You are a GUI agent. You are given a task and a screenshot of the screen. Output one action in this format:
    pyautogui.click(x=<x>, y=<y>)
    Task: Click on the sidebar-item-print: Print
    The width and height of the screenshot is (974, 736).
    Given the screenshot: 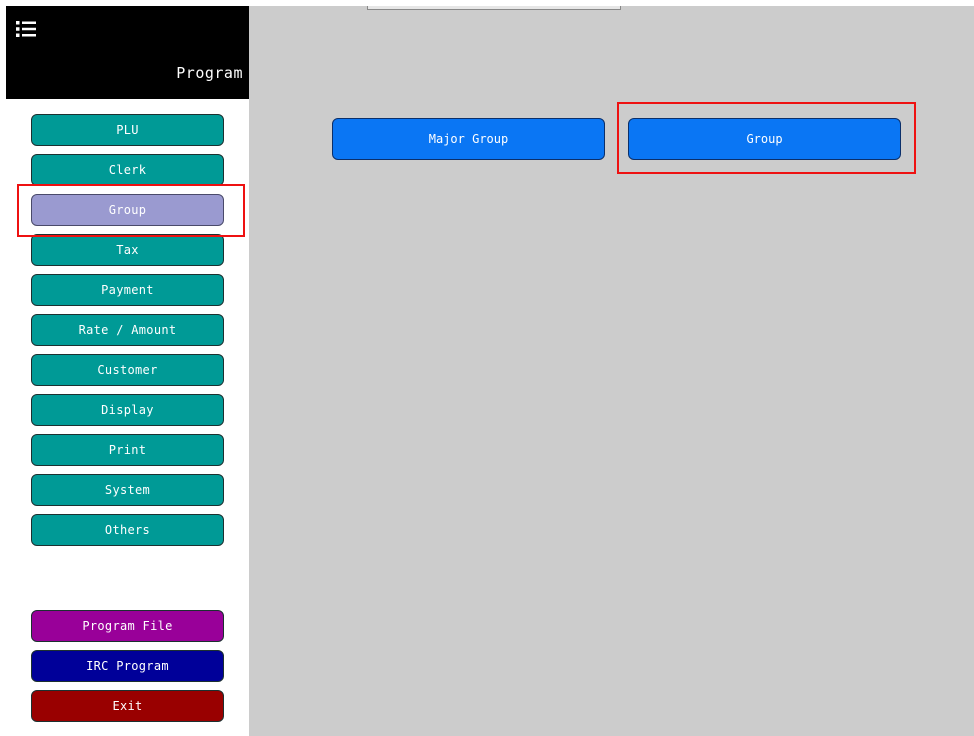 What is the action you would take?
    pyautogui.click(x=127, y=450)
    